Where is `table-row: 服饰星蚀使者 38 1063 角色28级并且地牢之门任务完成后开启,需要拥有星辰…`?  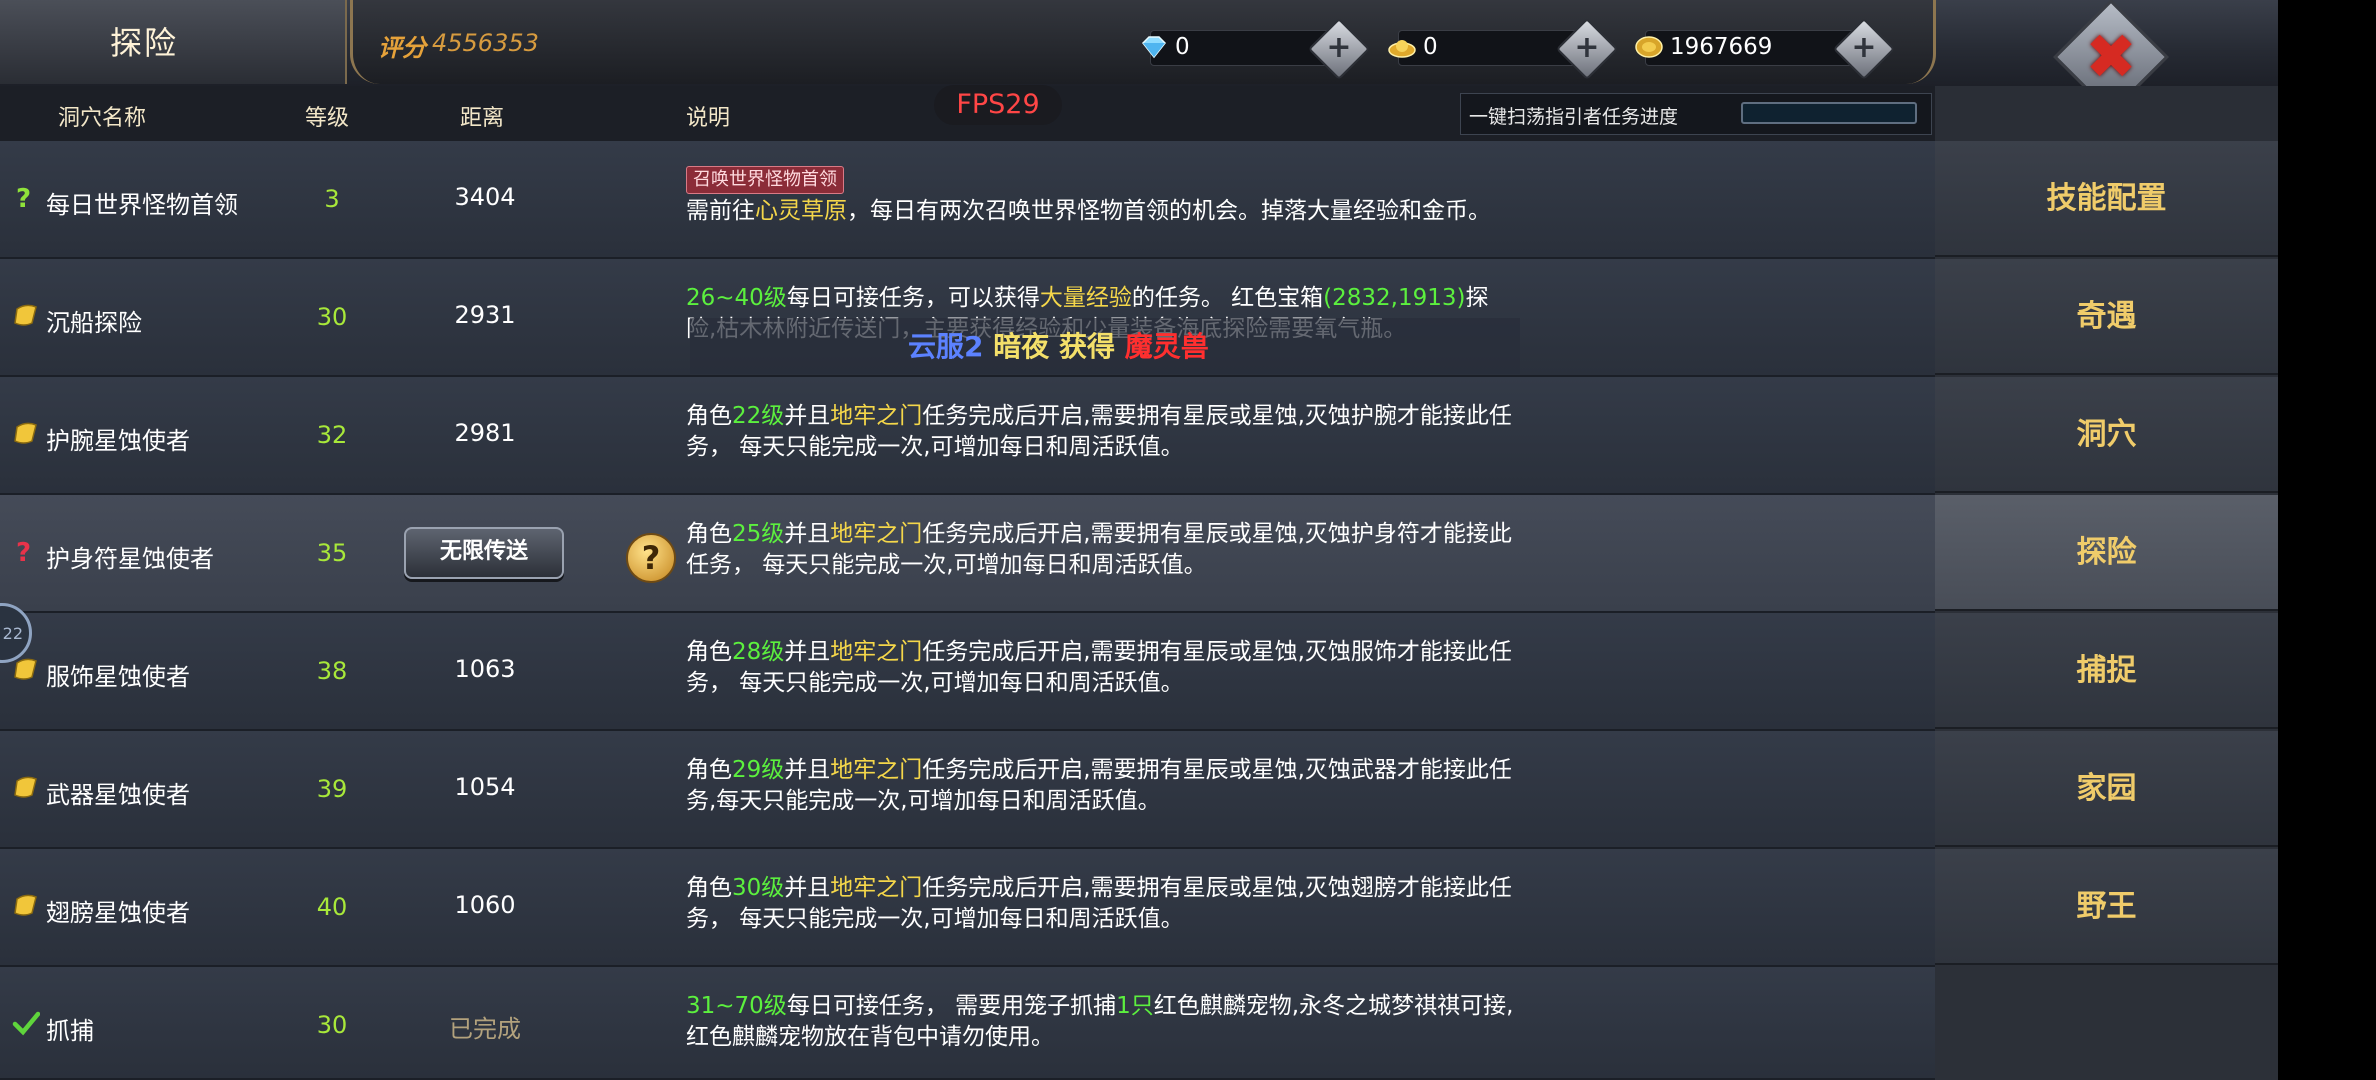 table-row: 服饰星蚀使者 38 1063 角色28级并且地牢之门任务完成后开启,需要拥有星辰… is located at coordinates (967, 672).